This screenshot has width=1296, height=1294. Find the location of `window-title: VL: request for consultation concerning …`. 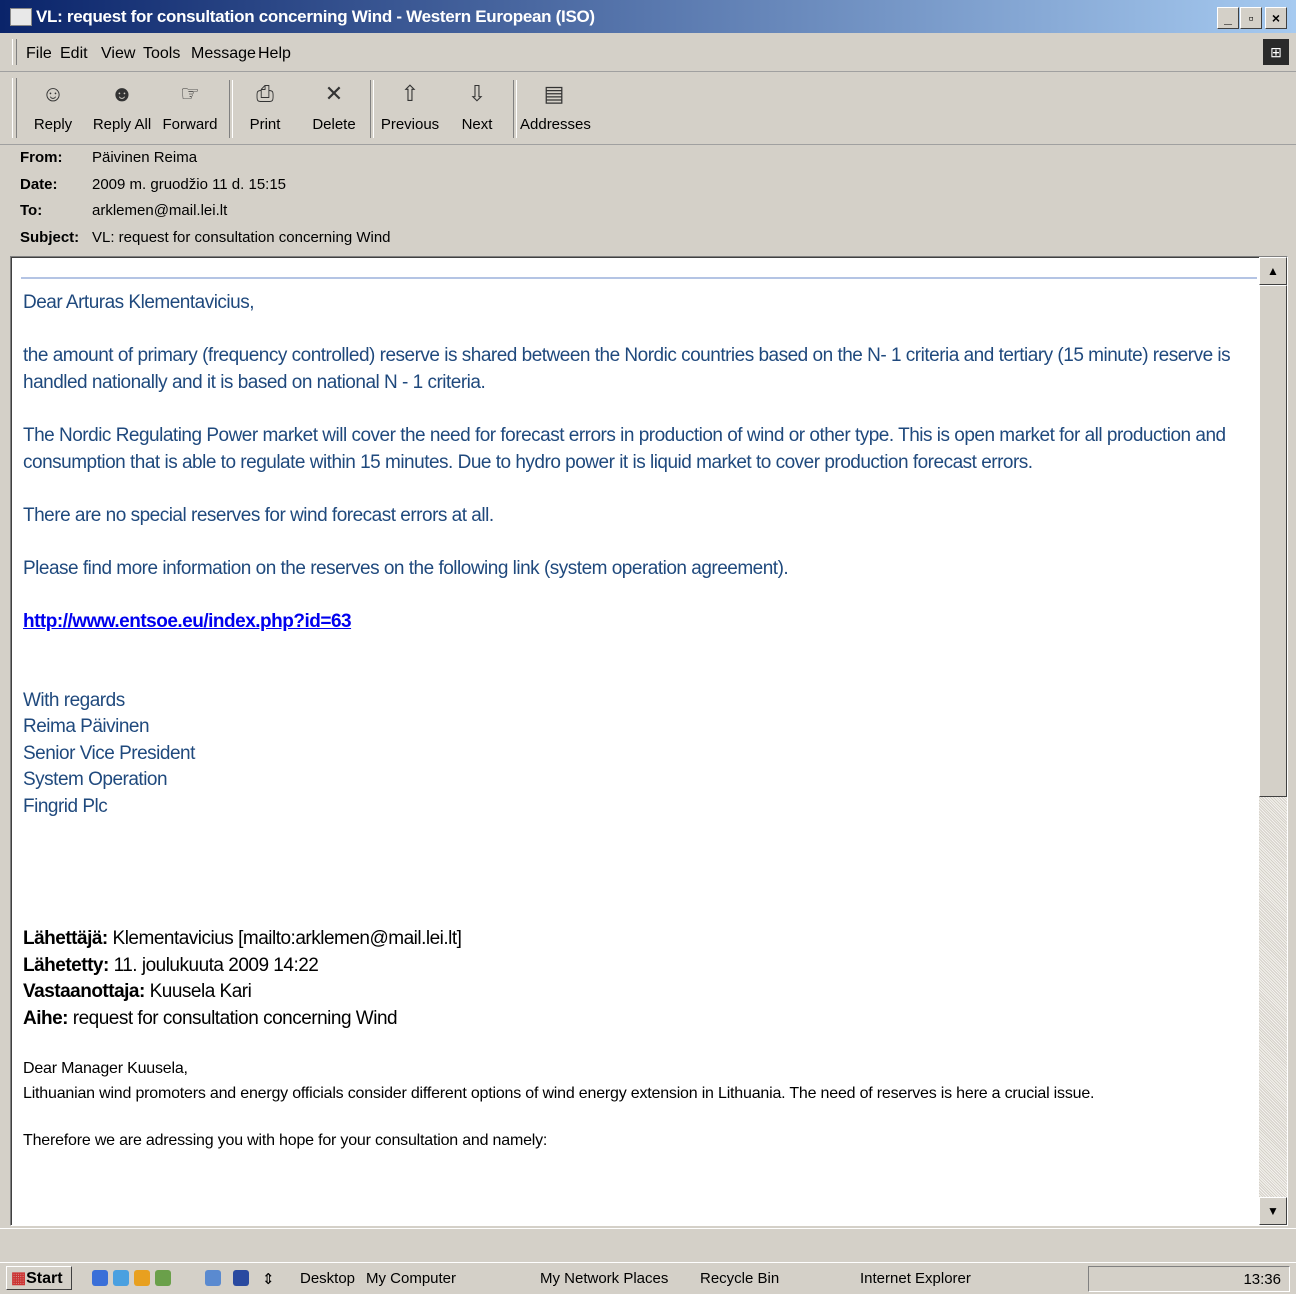

window-title: VL: request for consultation concerning … is located at coordinates (315, 16).